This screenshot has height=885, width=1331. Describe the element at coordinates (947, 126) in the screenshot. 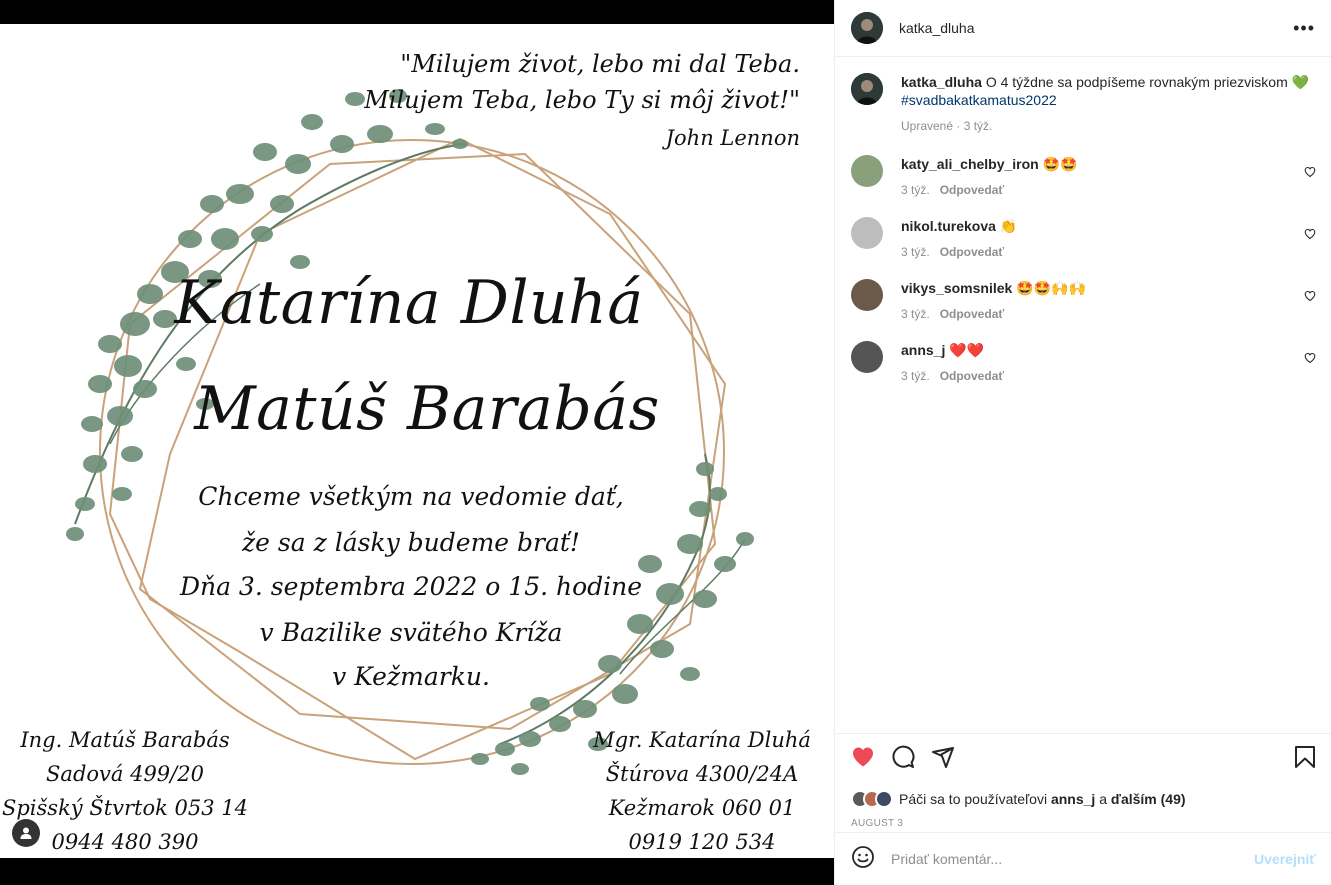

I see `caption-meta: Upravené · 3 týž.` at that location.